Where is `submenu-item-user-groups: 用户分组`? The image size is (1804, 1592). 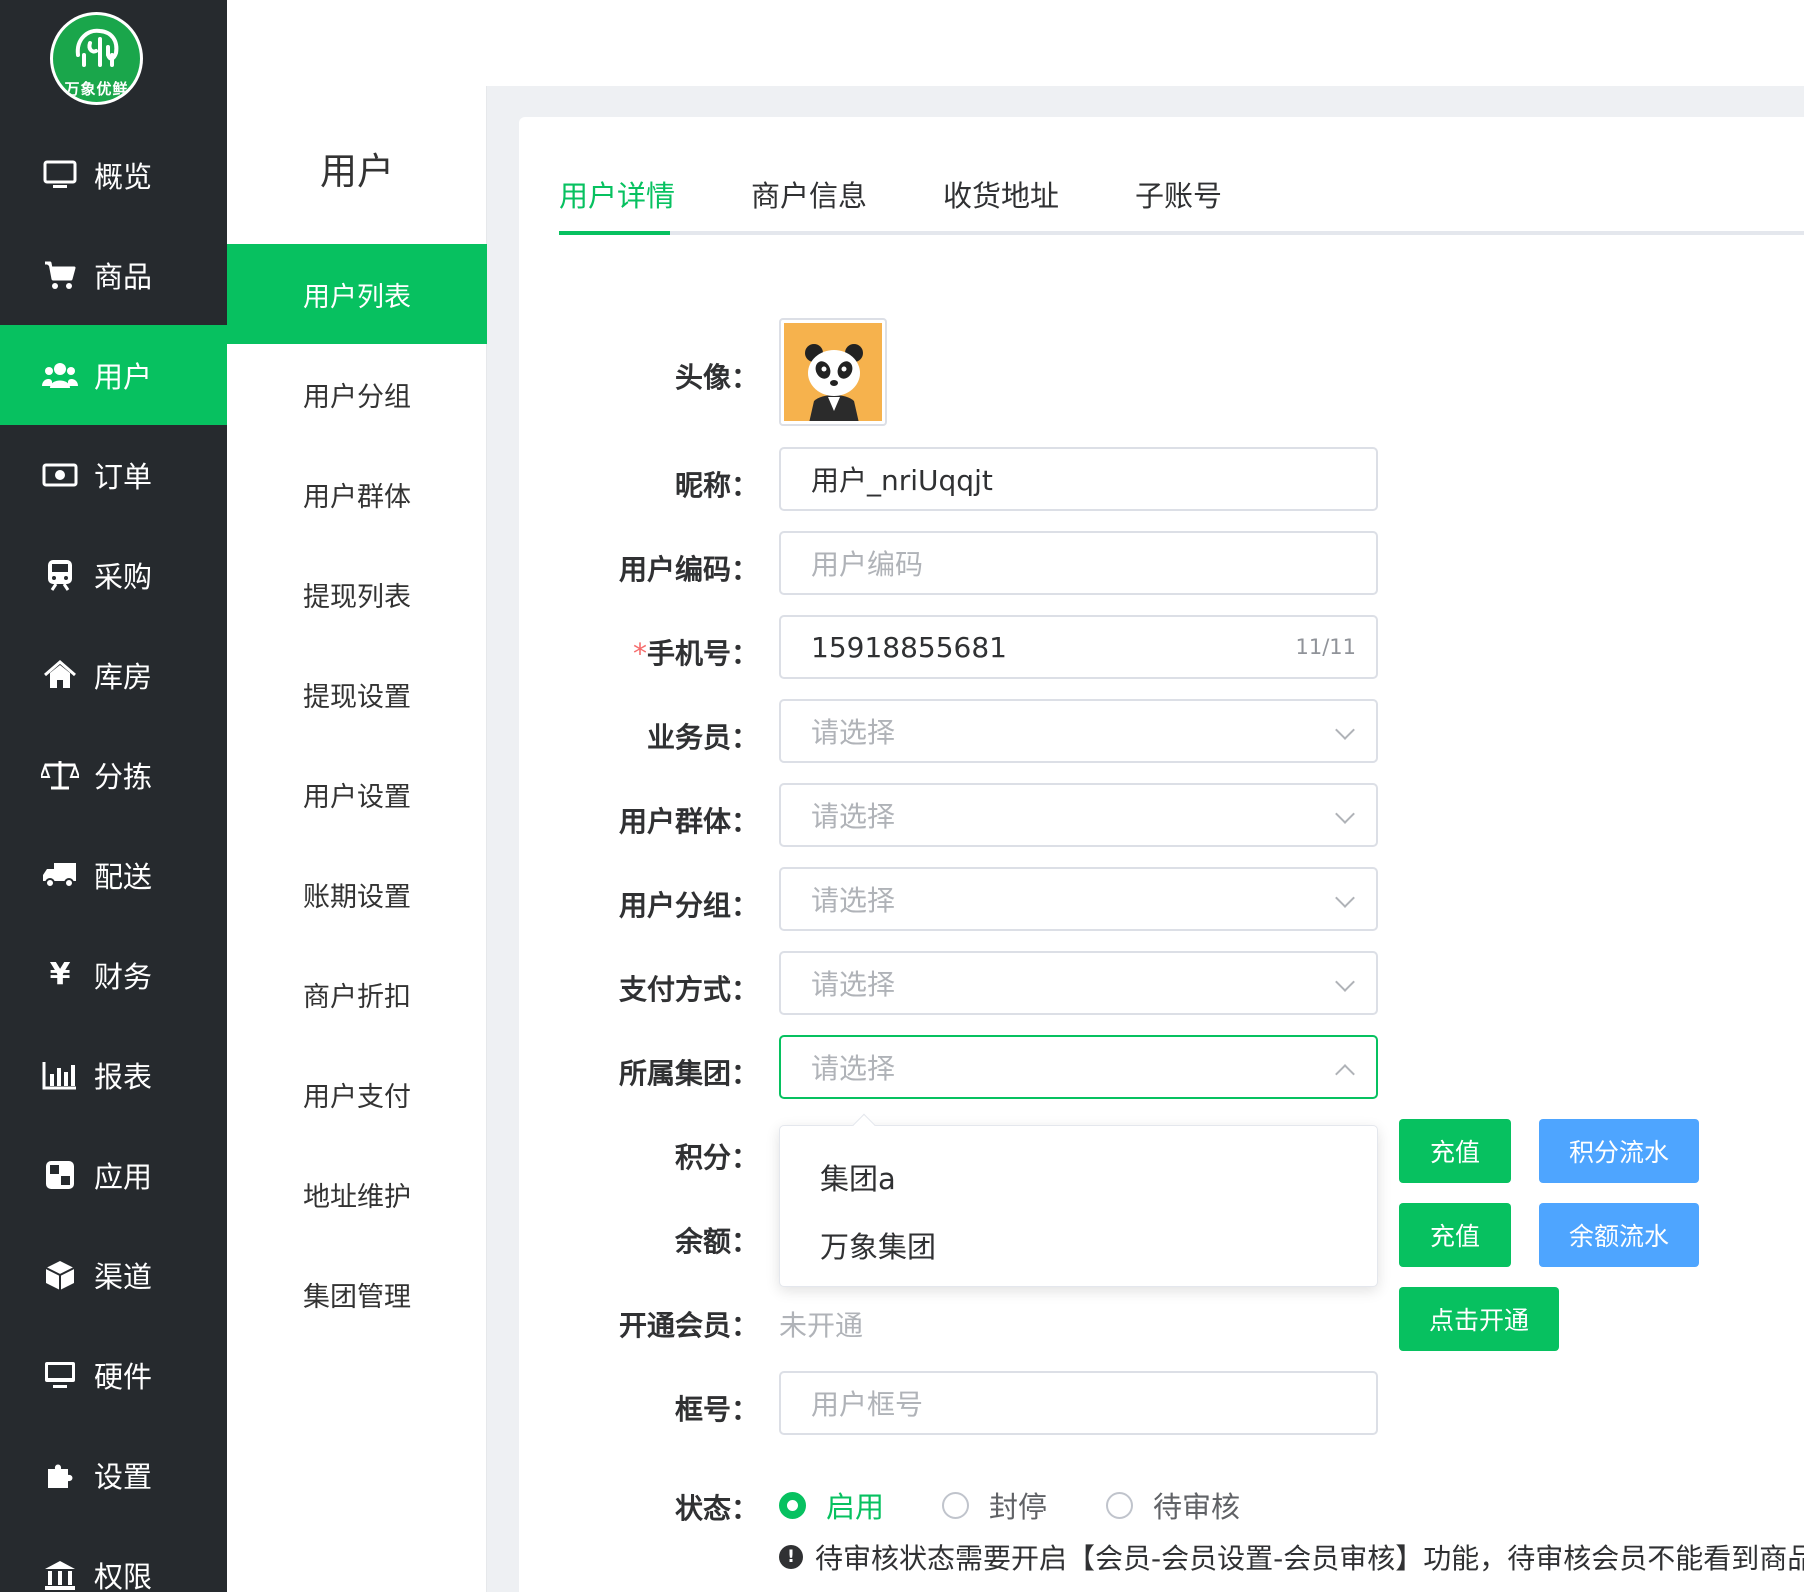 submenu-item-user-groups: 用户分组 is located at coordinates (357, 394).